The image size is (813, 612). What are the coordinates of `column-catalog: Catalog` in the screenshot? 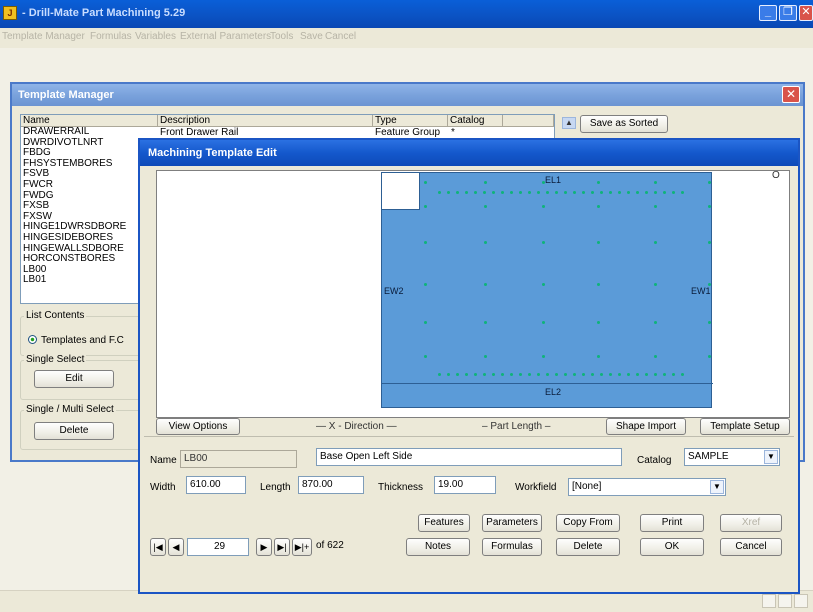 It's located at (475, 121).